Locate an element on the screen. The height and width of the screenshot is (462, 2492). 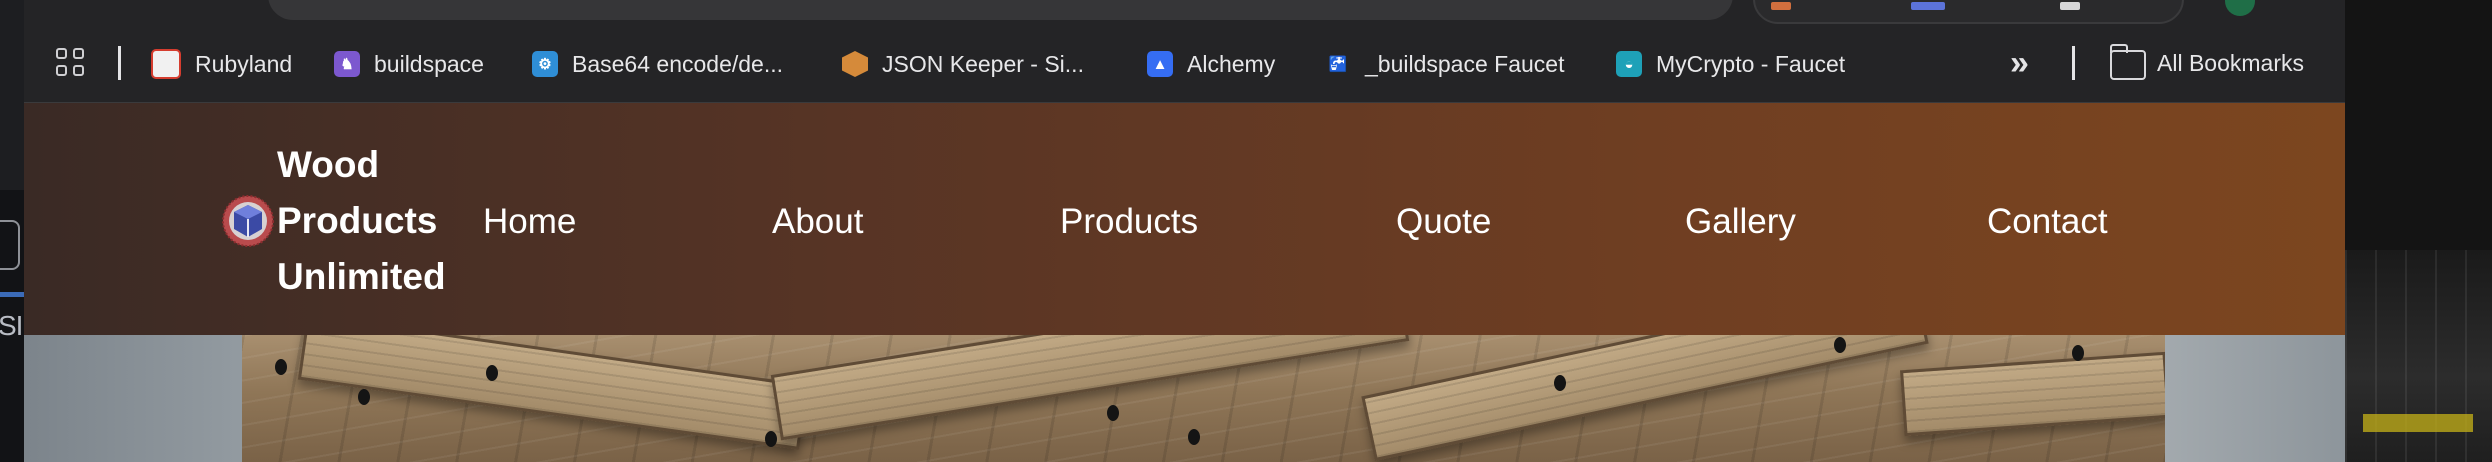
desktop-partial-text: SI is located at coordinates (11, 325).